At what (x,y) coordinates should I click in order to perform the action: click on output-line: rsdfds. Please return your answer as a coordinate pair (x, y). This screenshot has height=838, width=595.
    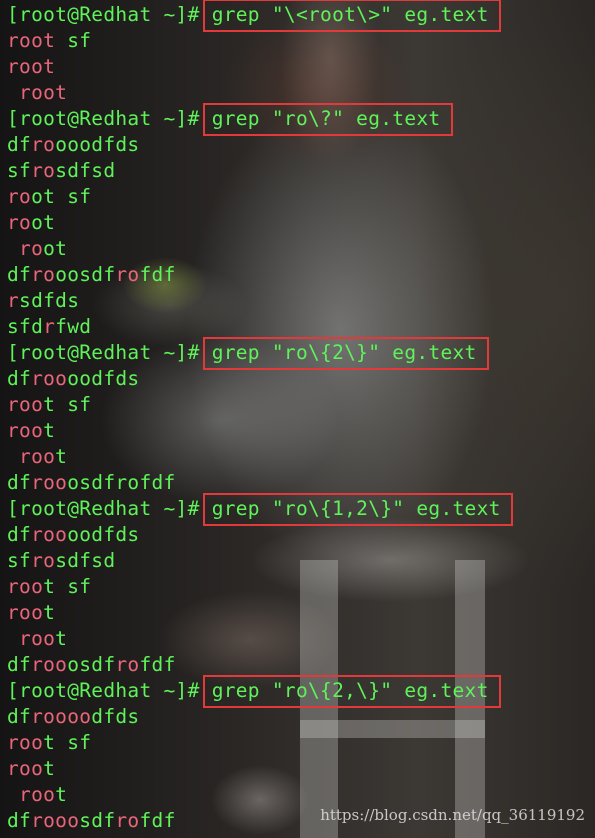
    Looking at the image, I should click on (43, 301).